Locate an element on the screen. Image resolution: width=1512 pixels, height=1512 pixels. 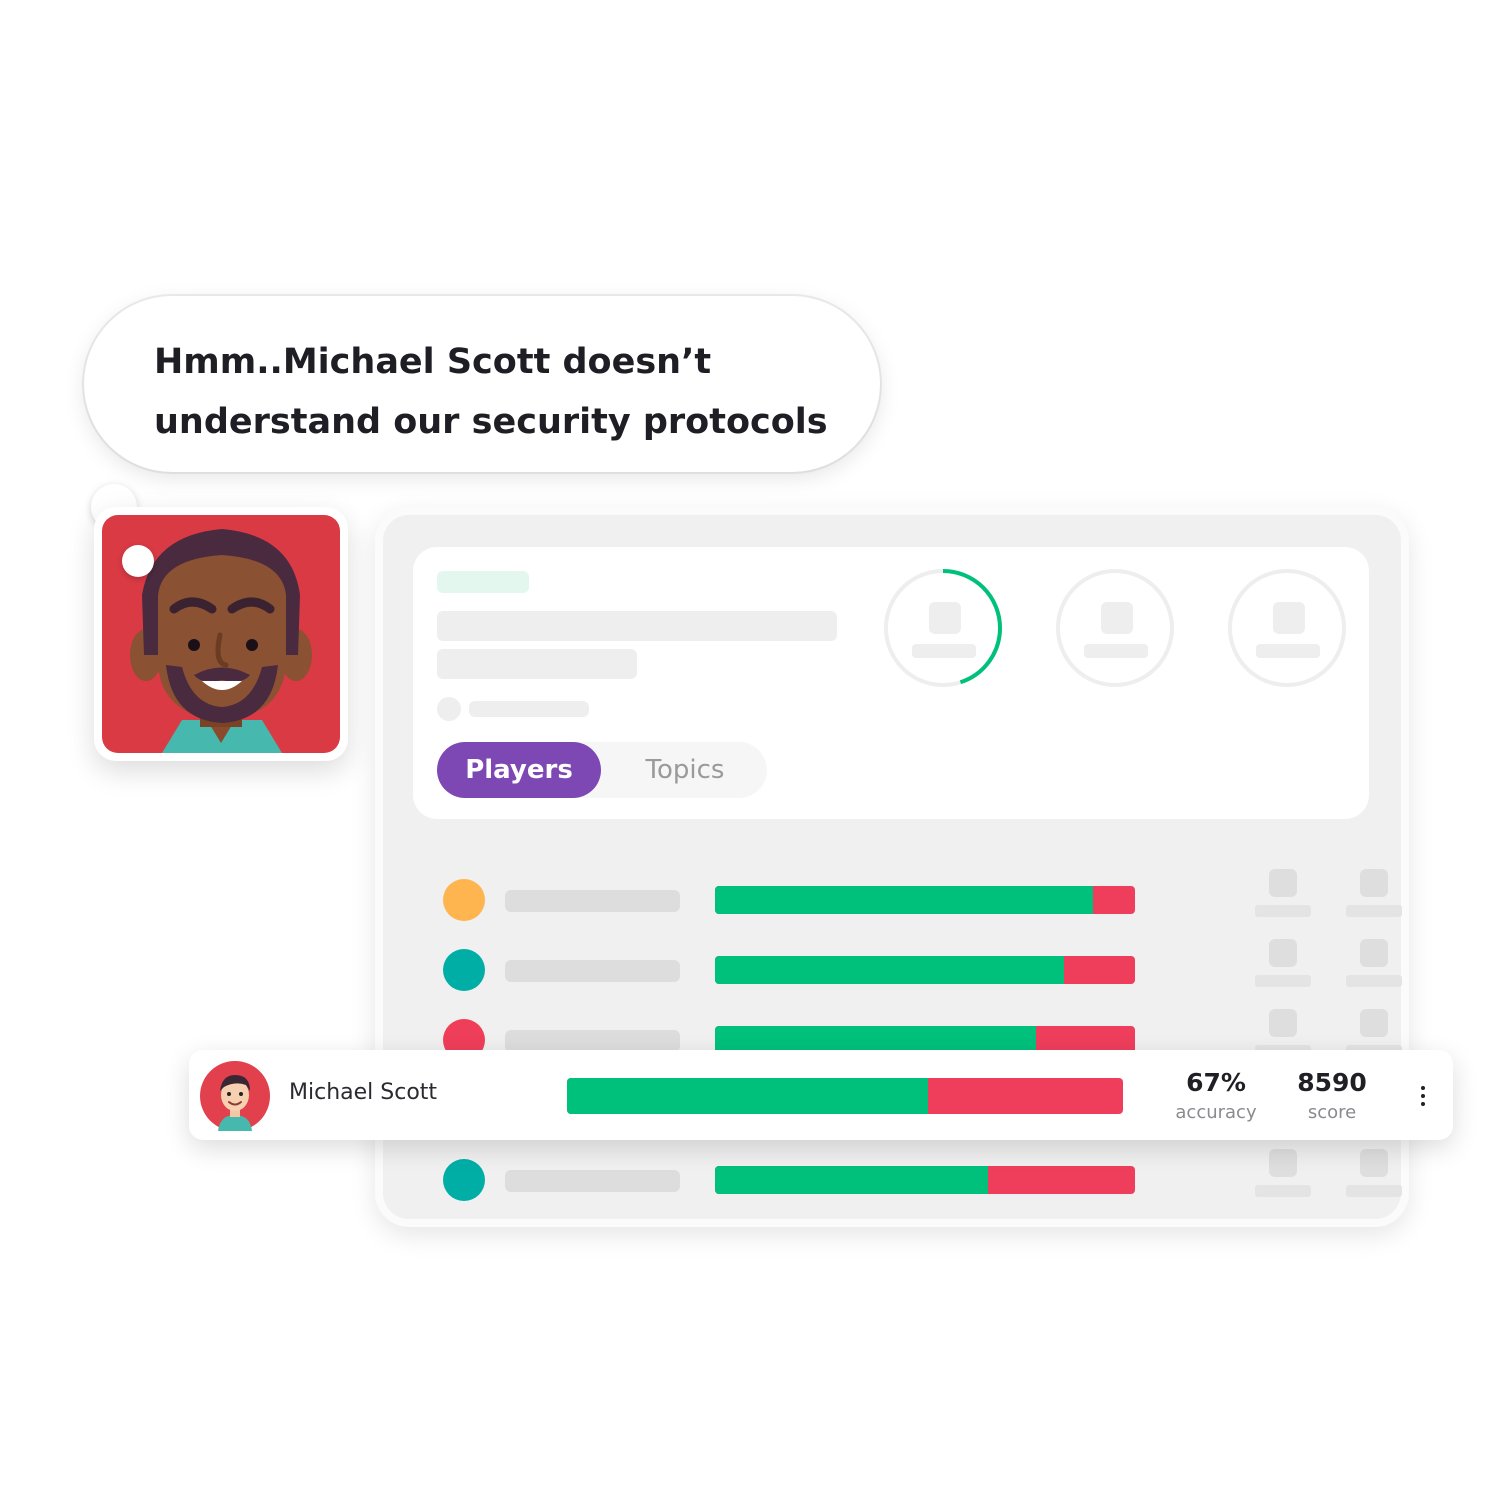
score-value: 8590 is located at coordinates (1332, 1082).